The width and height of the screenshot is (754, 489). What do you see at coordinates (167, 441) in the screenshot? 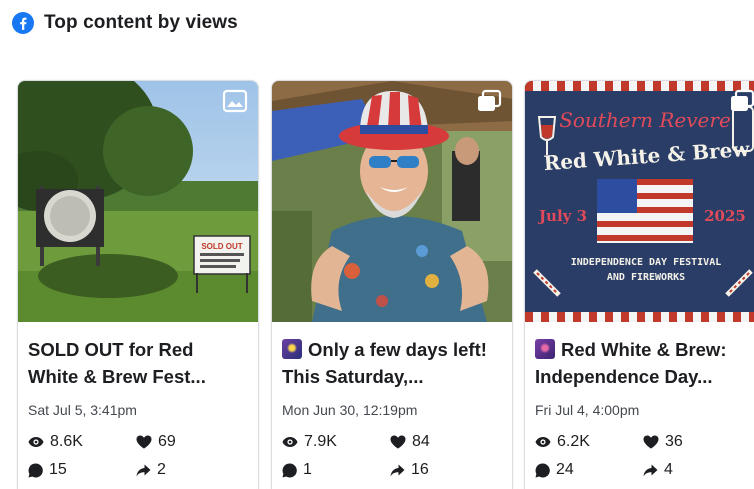
I see `reactions-count: 69` at bounding box center [167, 441].